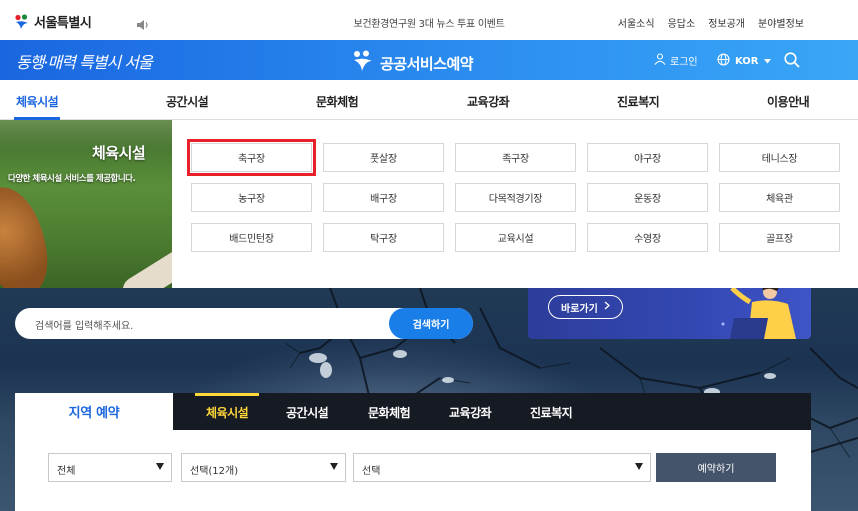 The image size is (858, 511). Describe the element at coordinates (647, 197) in the screenshot. I see `facility-sports-ground: 운동장` at that location.